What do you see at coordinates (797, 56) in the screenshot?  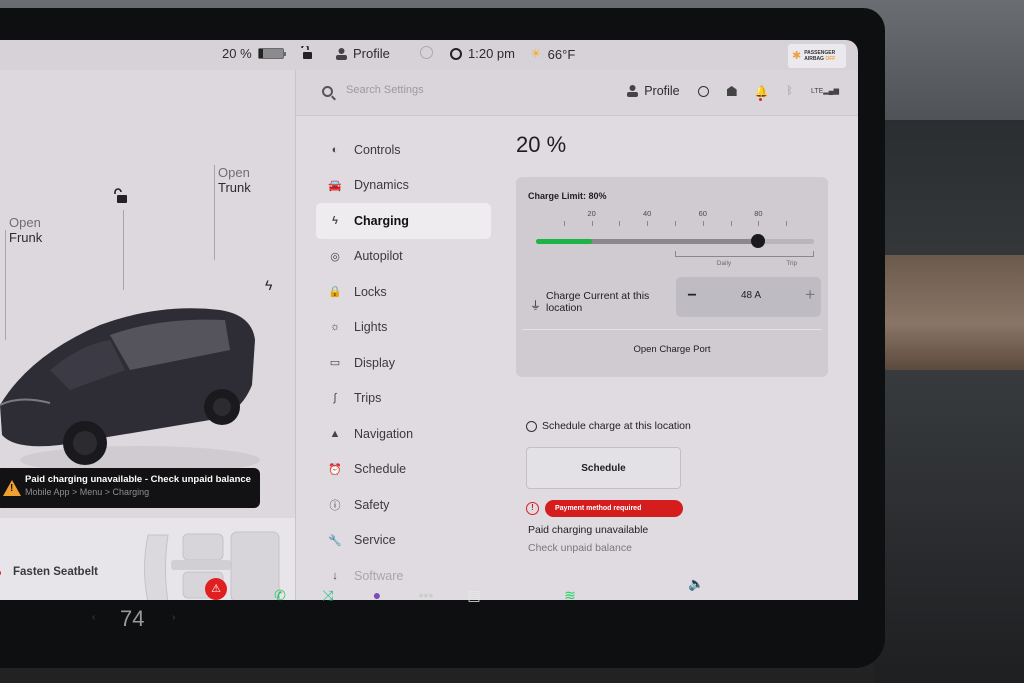 I see `airbag-icon: ✱` at bounding box center [797, 56].